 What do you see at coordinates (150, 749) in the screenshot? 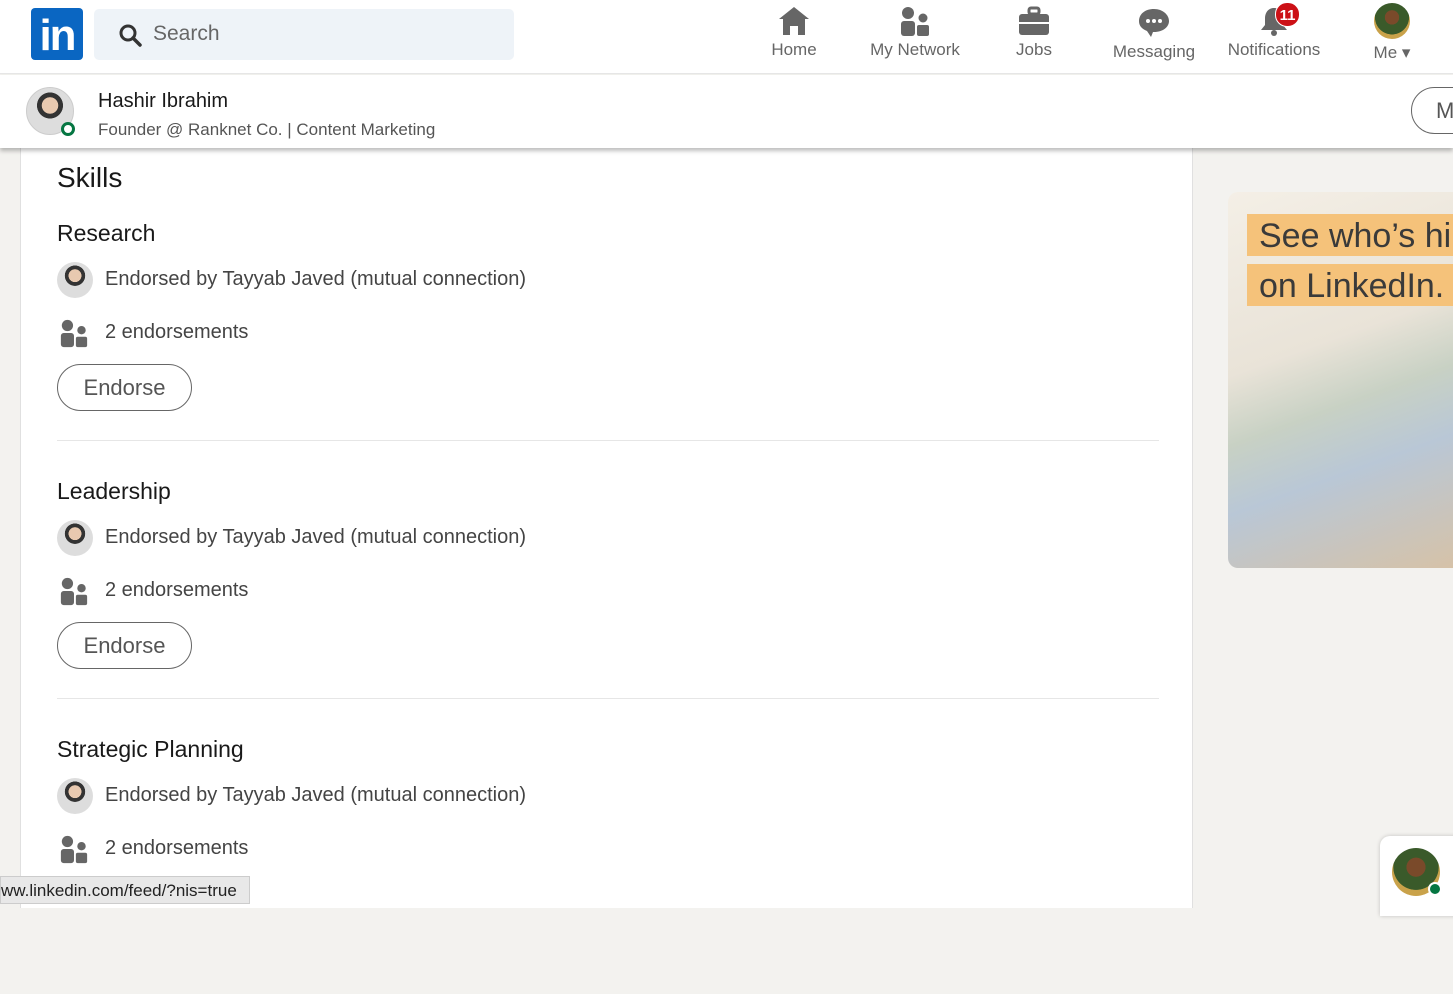
I see `skill-name: Strategic Planning` at bounding box center [150, 749].